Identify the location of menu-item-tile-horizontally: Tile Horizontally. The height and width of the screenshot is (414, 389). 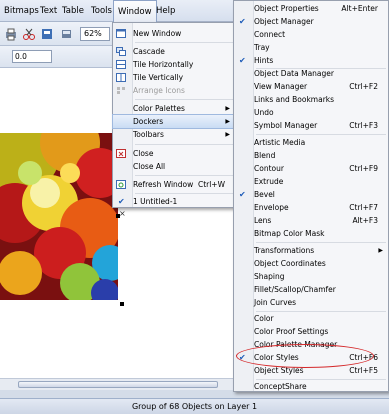
(174, 64).